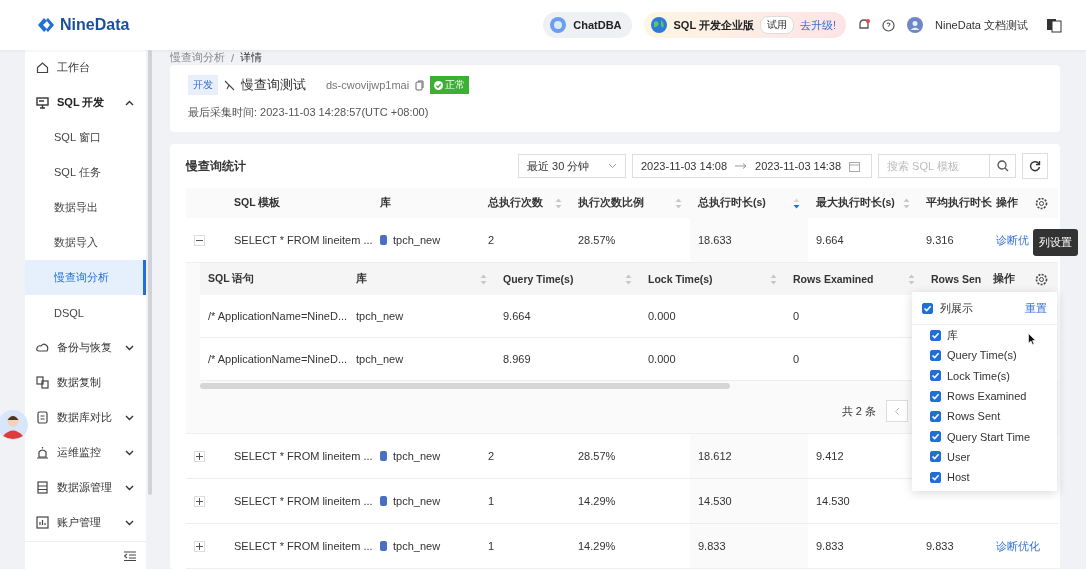 This screenshot has width=1086, height=569. Describe the element at coordinates (1018, 546) in the screenshot. I see `diagnose-link: 诊断优化` at that location.